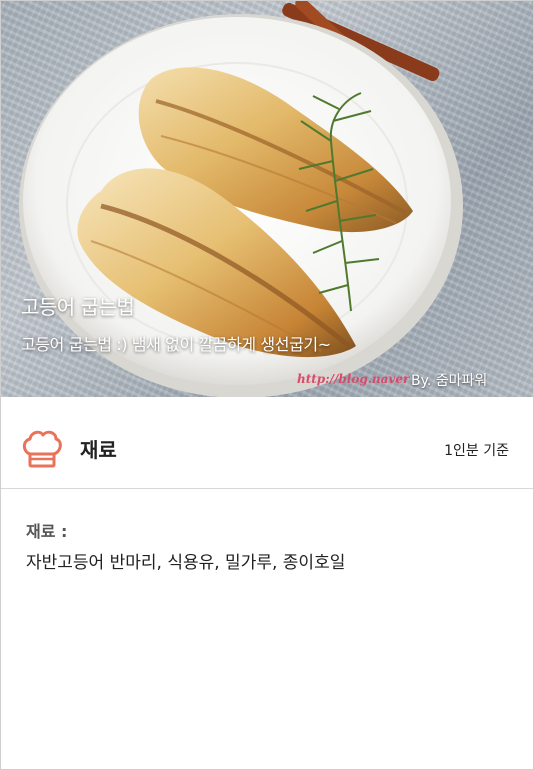 The width and height of the screenshot is (534, 770). What do you see at coordinates (476, 451) in the screenshot?
I see `serving-size: 1인분 기준` at bounding box center [476, 451].